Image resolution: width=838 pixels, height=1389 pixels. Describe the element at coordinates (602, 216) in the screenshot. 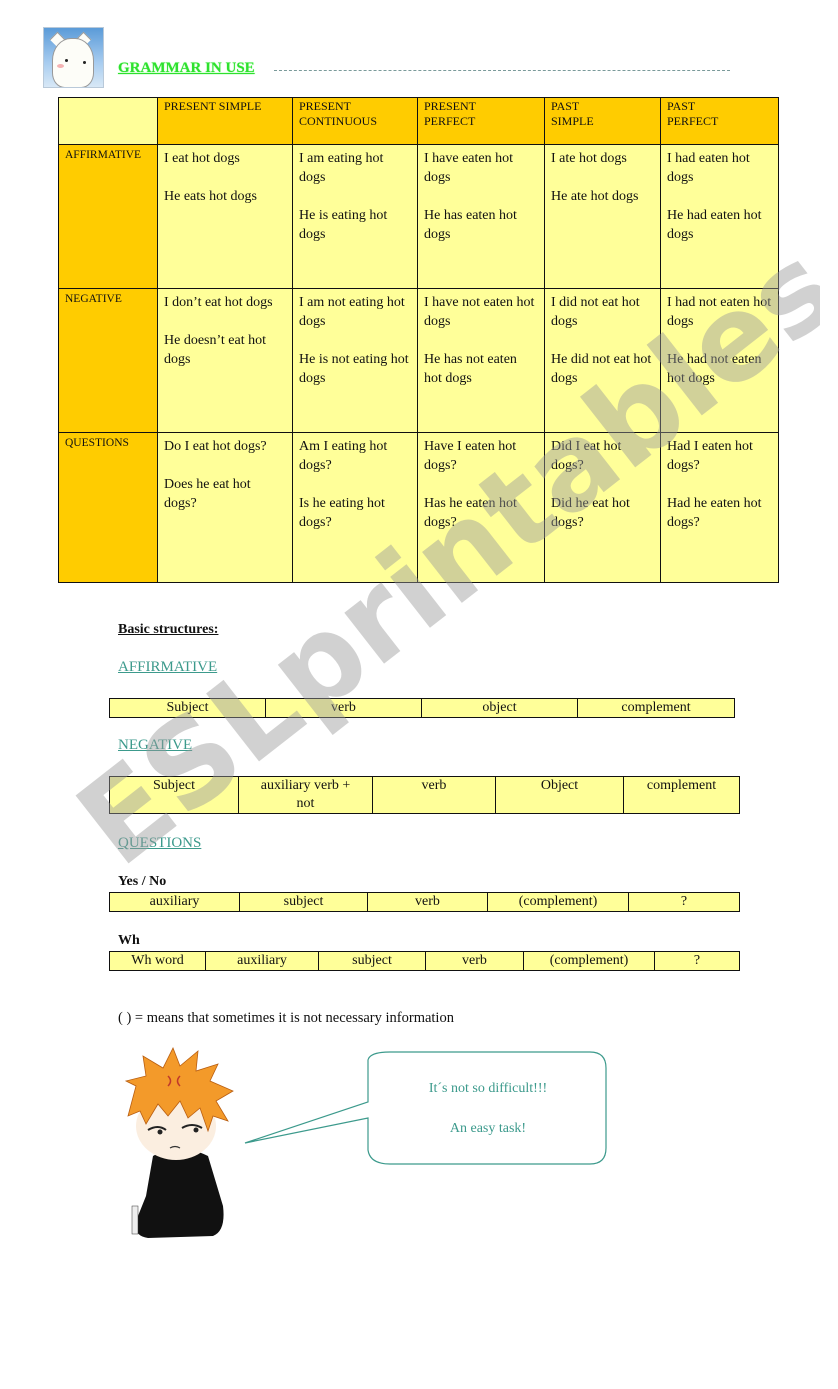

I see `table-cell: I ate hot dogs He ate hot dogs` at that location.